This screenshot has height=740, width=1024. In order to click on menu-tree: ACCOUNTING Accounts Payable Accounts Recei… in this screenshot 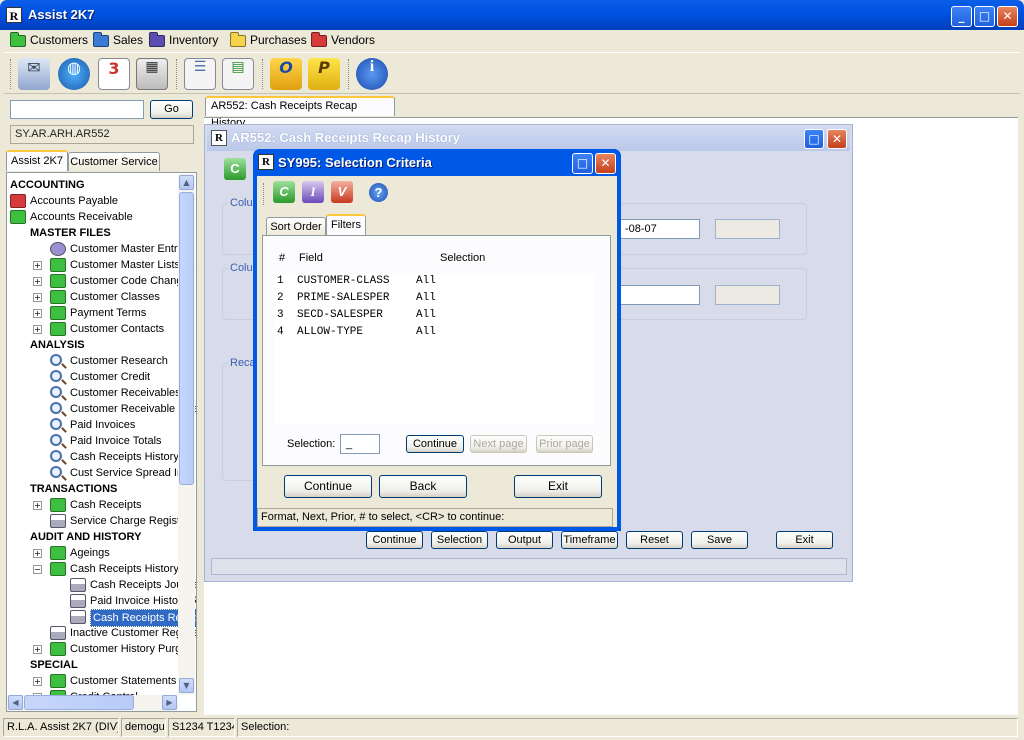, I will do `click(101, 442)`.